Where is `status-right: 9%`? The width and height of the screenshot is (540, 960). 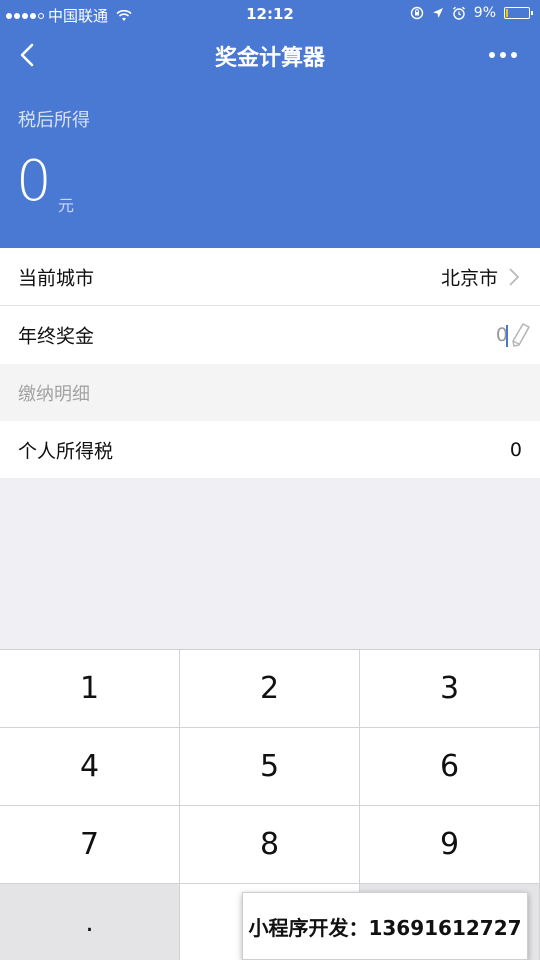 status-right: 9% is located at coordinates (471, 13).